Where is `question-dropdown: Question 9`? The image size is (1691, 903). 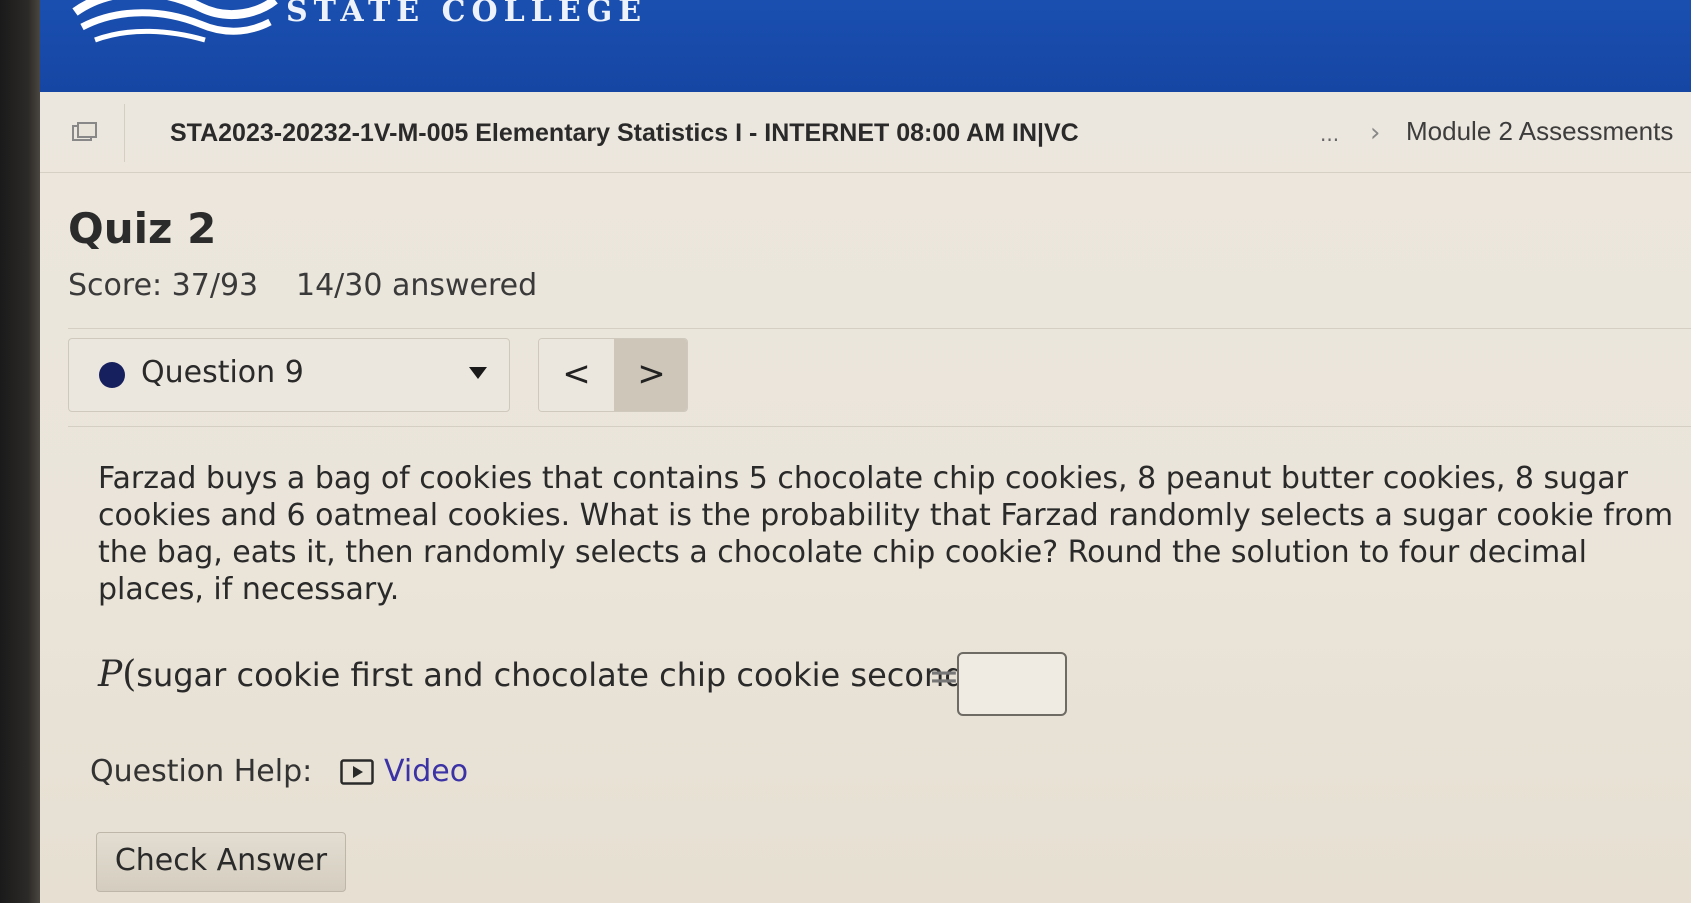
question-dropdown: Question 9 is located at coordinates (289, 375).